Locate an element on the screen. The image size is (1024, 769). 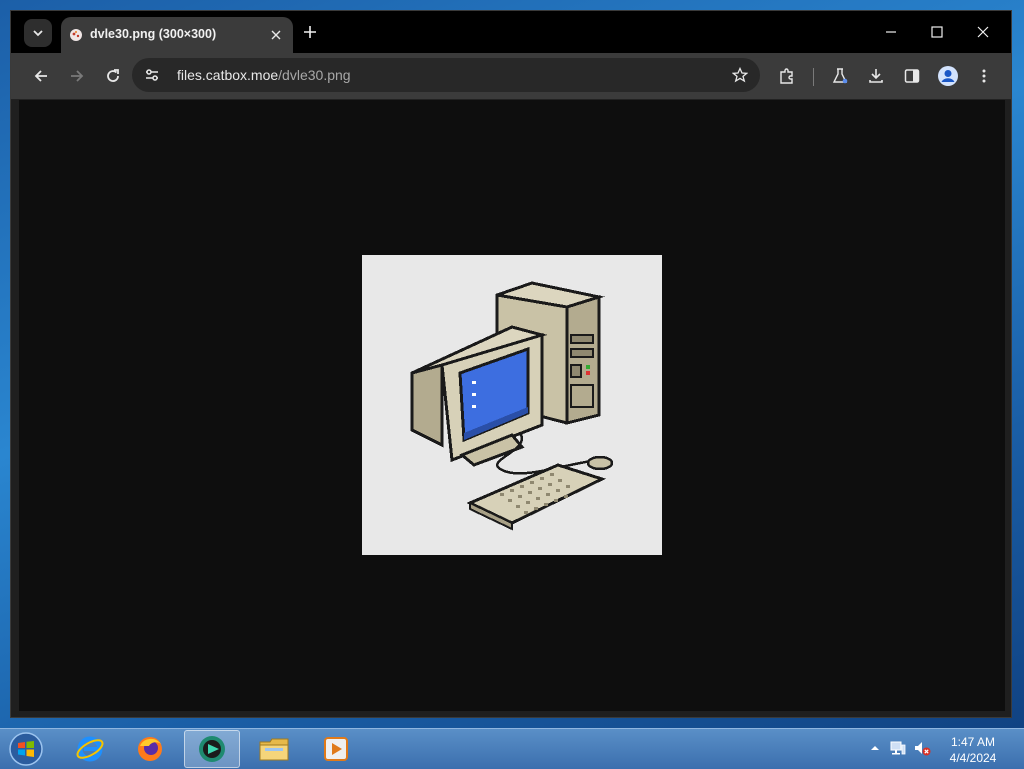
firefox-icon is located at coordinates (150, 749).